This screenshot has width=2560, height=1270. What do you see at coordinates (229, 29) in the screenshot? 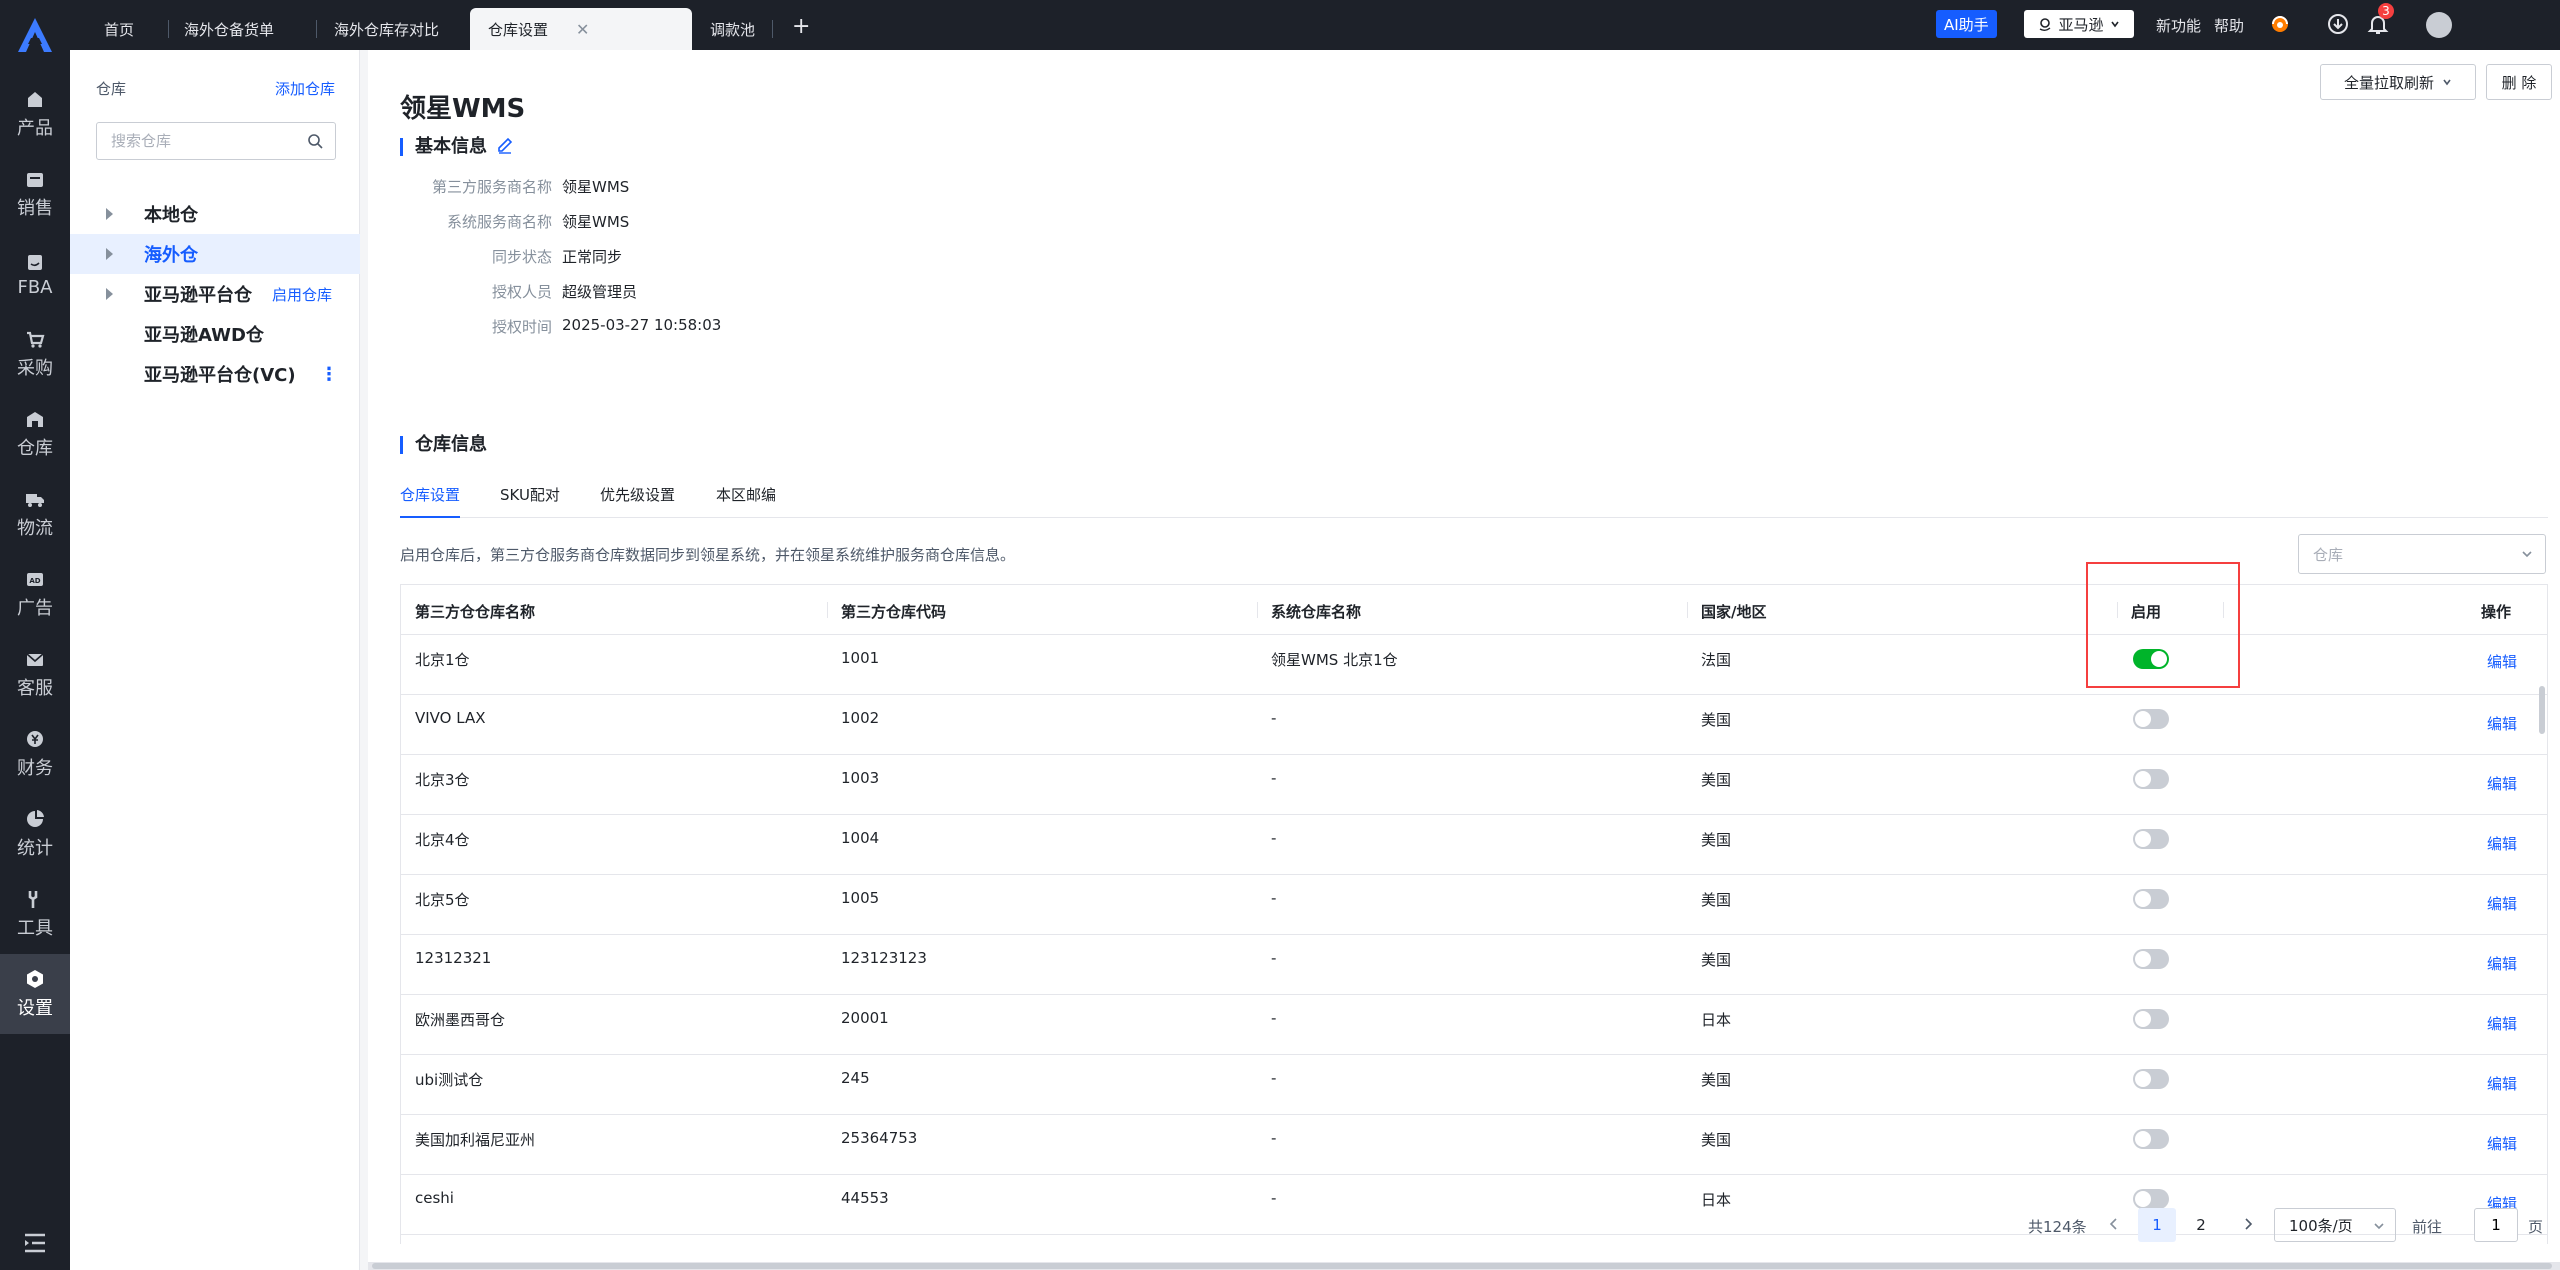
I see `tab-overseas-stock-order: 海外仓备货单` at bounding box center [229, 29].